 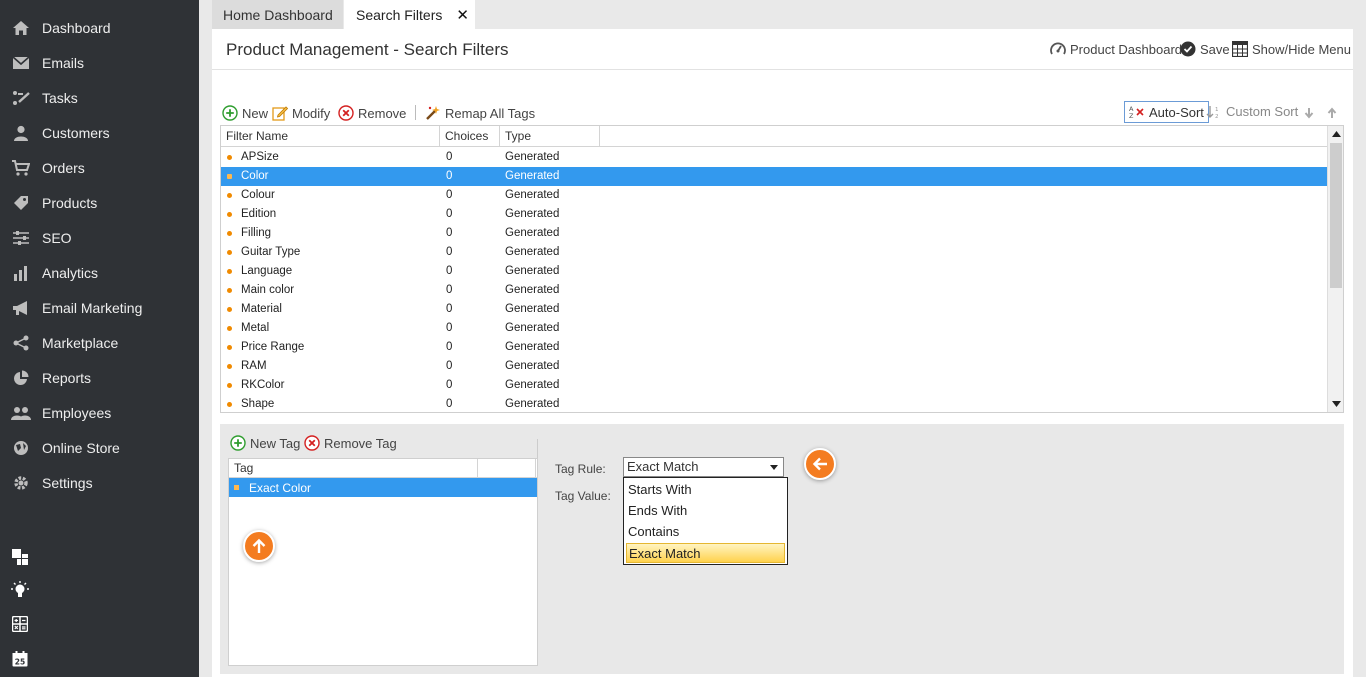 What do you see at coordinates (92, 307) in the screenshot?
I see `sidebar-item-label: Email Marketing` at bounding box center [92, 307].